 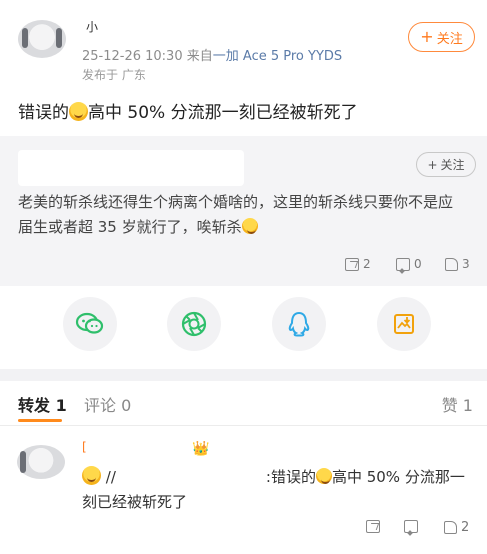 I want to click on repost-item-like-count: 2, so click(x=465, y=527).